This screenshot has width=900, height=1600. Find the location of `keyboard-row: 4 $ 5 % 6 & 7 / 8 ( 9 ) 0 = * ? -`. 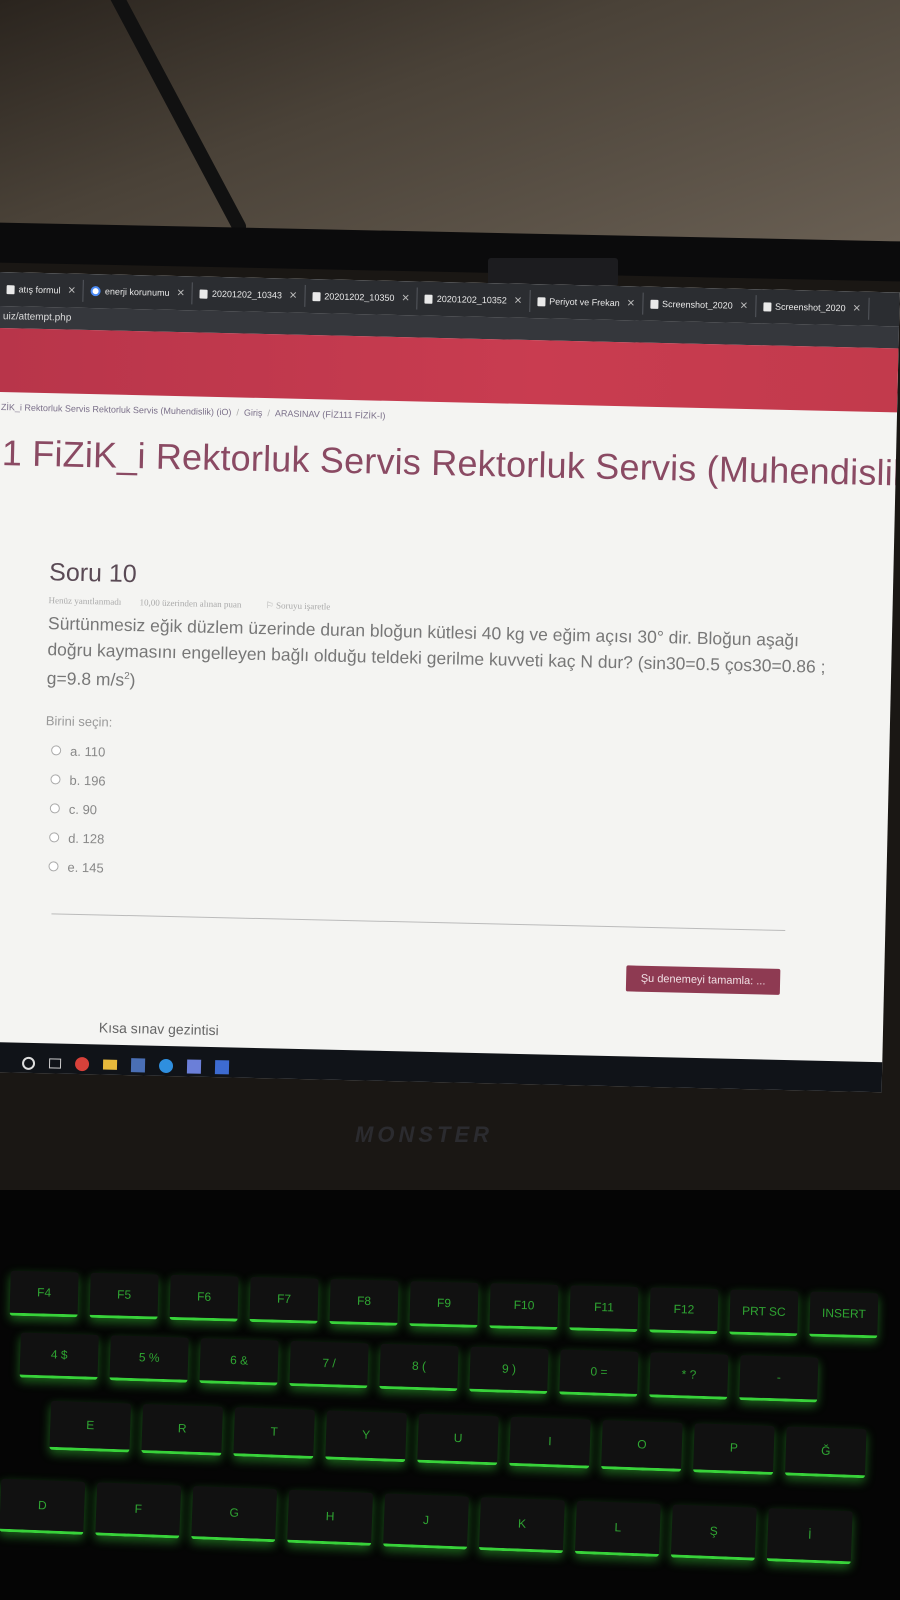

keyboard-row: 4 $ 5 % 6 & 7 / 8 ( 9 ) 0 = * ? - is located at coordinates (419, 1367).